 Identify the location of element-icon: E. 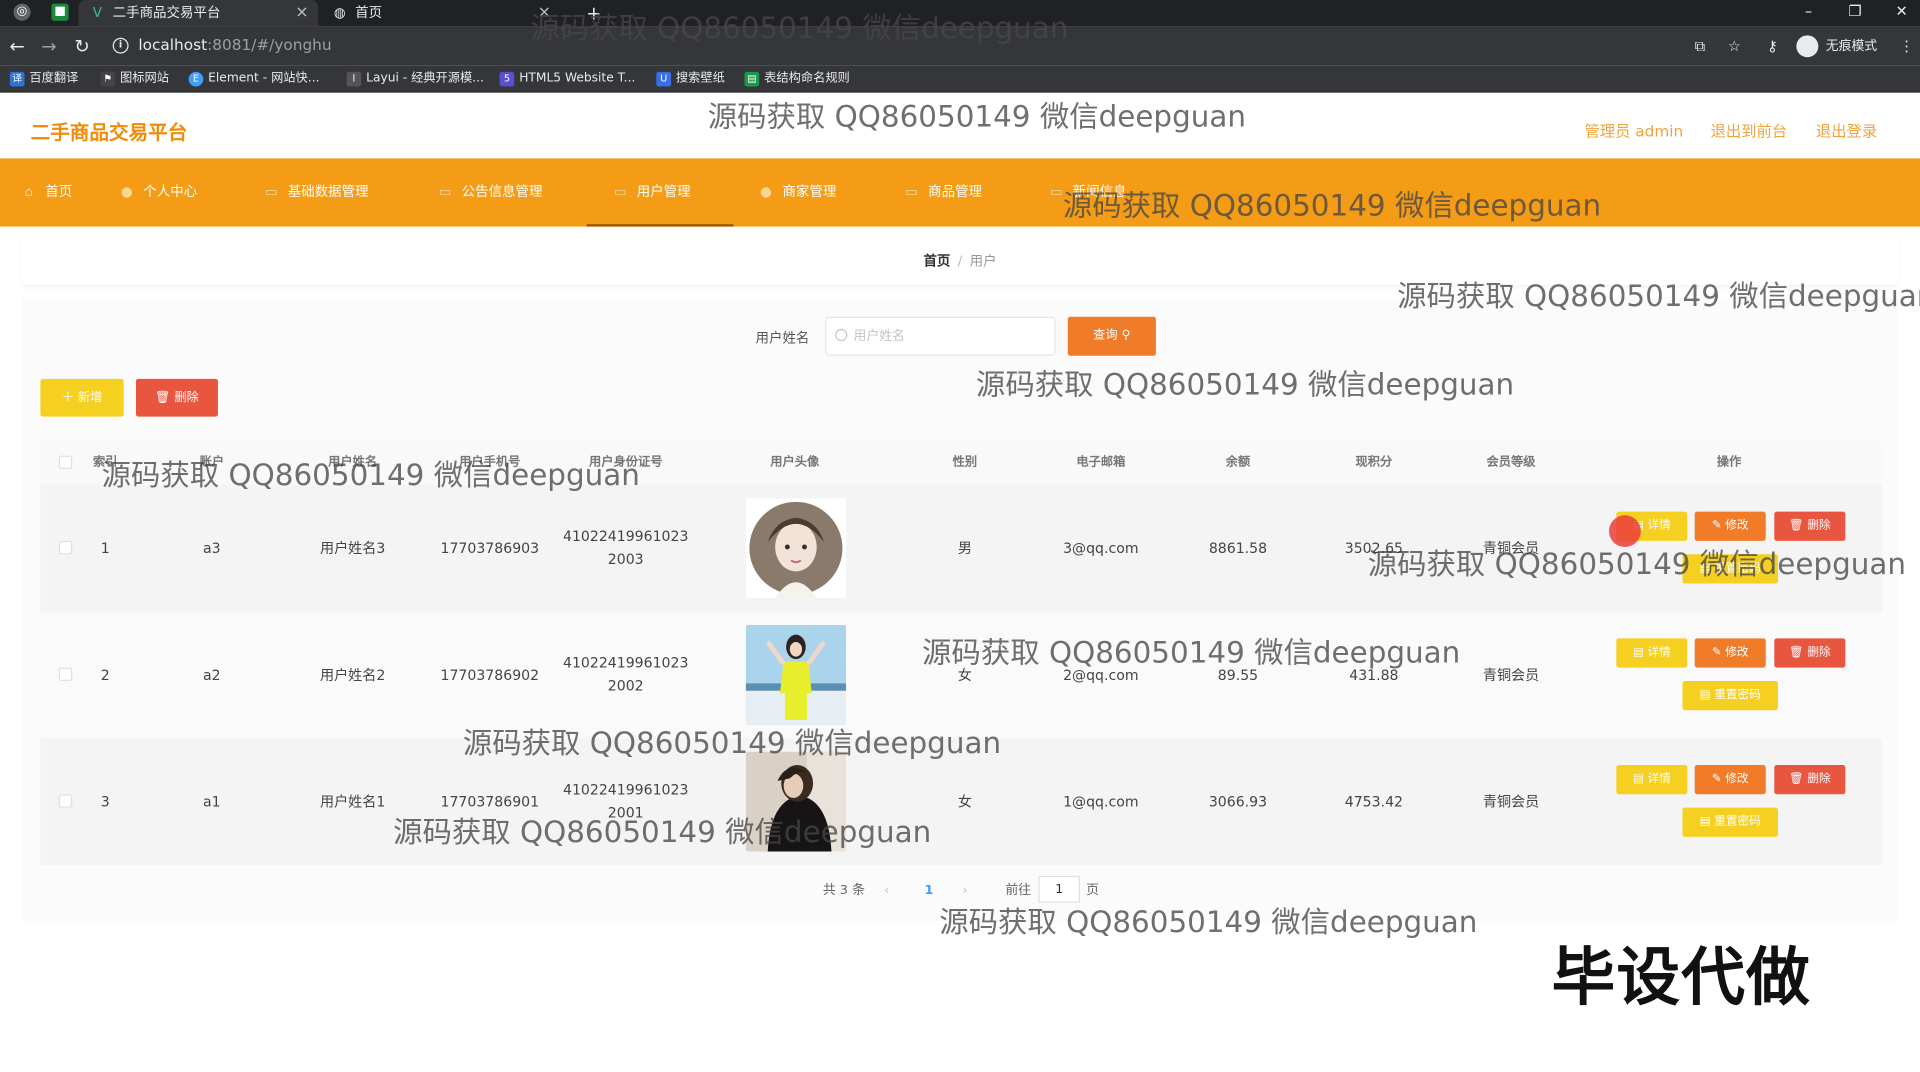
(196, 79).